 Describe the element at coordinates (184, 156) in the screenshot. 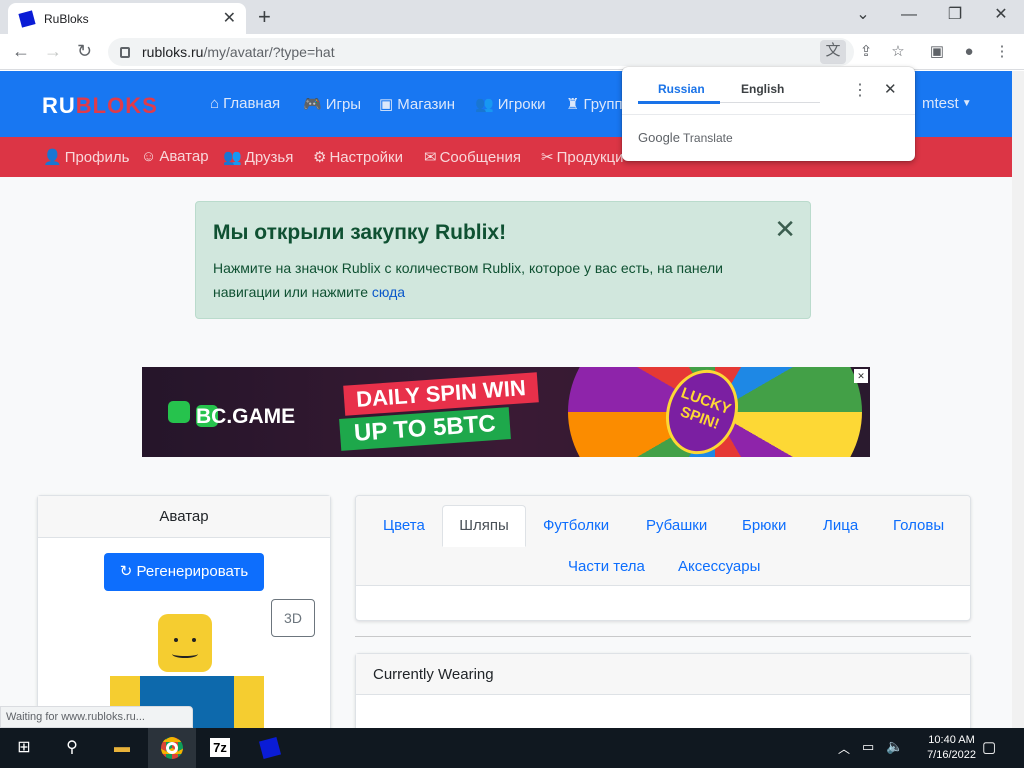

I see `subnav-avatar-label: Аватар` at that location.